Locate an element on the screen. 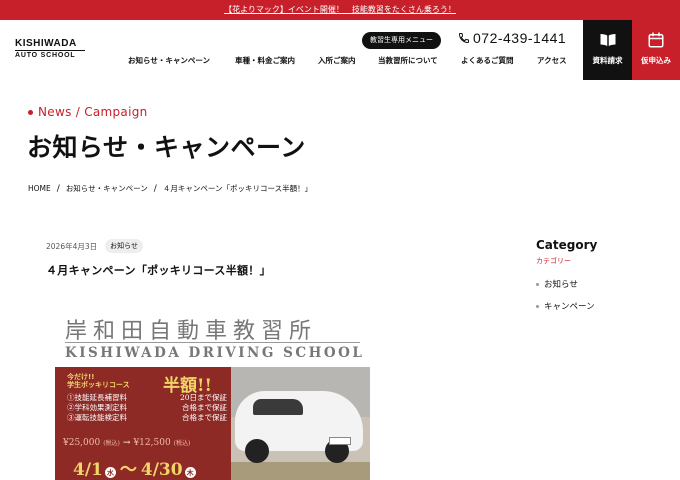 This screenshot has width=680, height=480. announcement-link: 【花よりマック】イベント開催！ 技能教習をたくさん乗ろう！ is located at coordinates (340, 9).